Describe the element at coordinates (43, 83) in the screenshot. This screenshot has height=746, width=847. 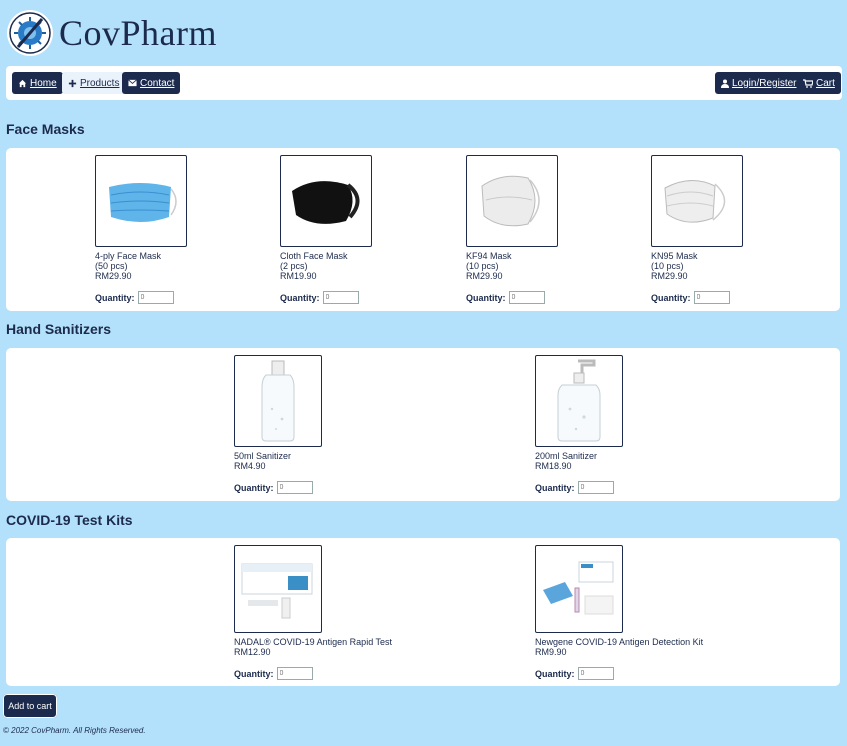
I see `nav-home-label: Home` at that location.